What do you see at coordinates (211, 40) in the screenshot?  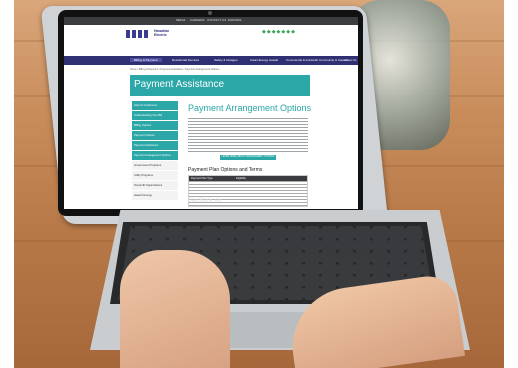 I see `site-header` at bounding box center [211, 40].